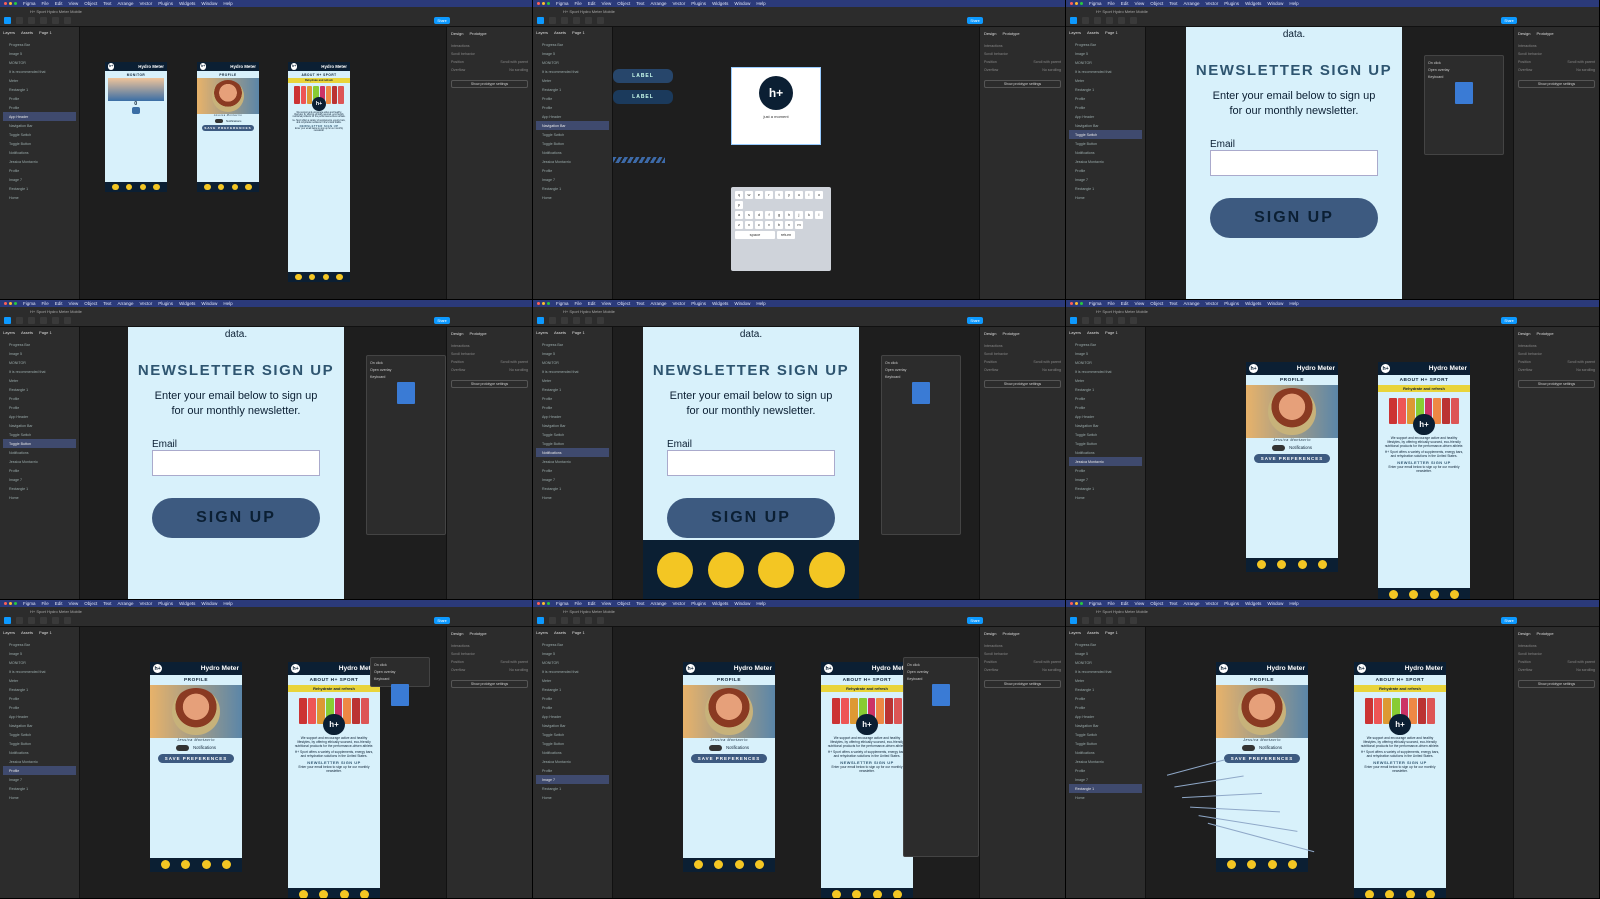  I want to click on key: v, so click(769, 225).